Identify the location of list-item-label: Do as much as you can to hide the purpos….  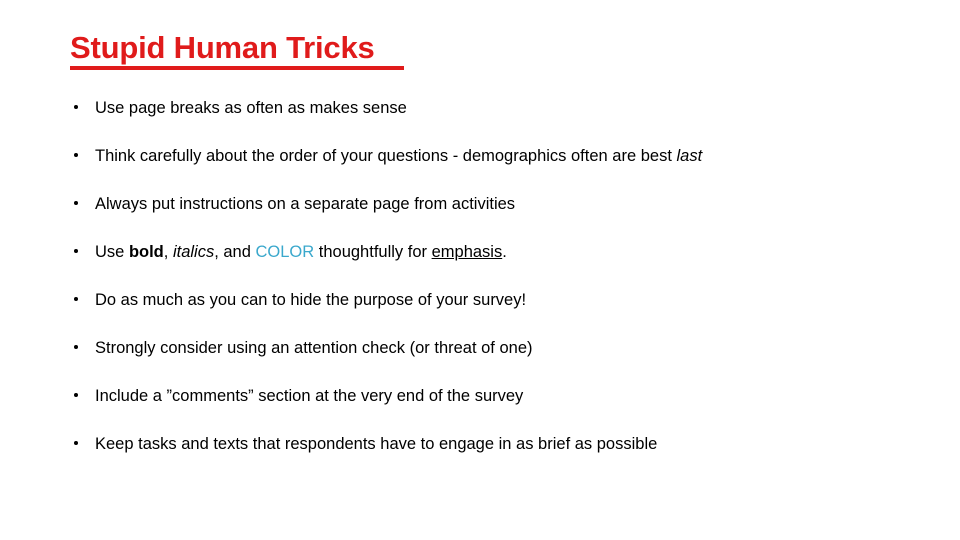
(311, 300).